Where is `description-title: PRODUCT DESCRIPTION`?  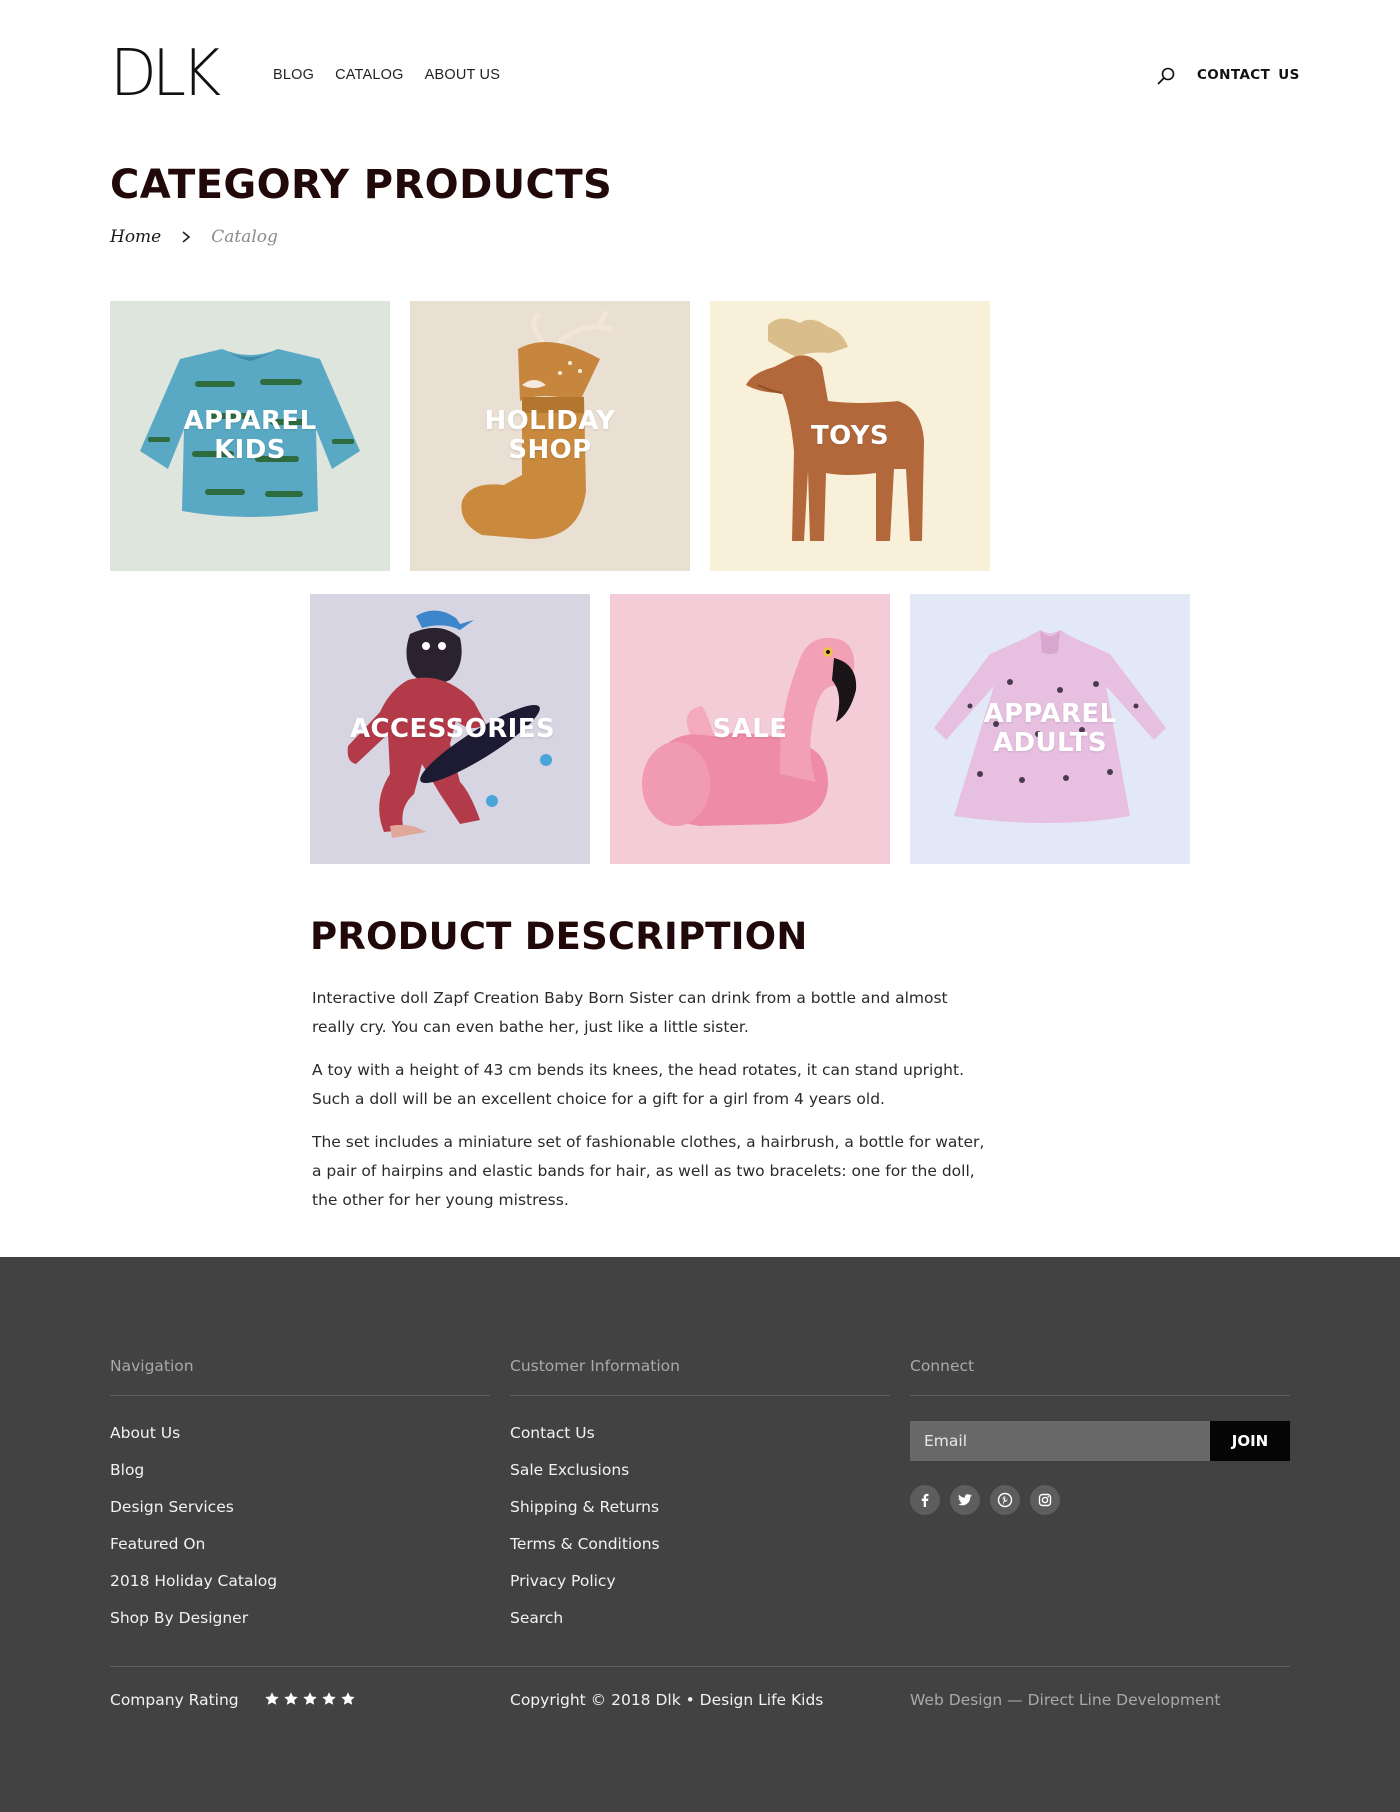
description-title: PRODUCT DESCRIPTION is located at coordinates (559, 936).